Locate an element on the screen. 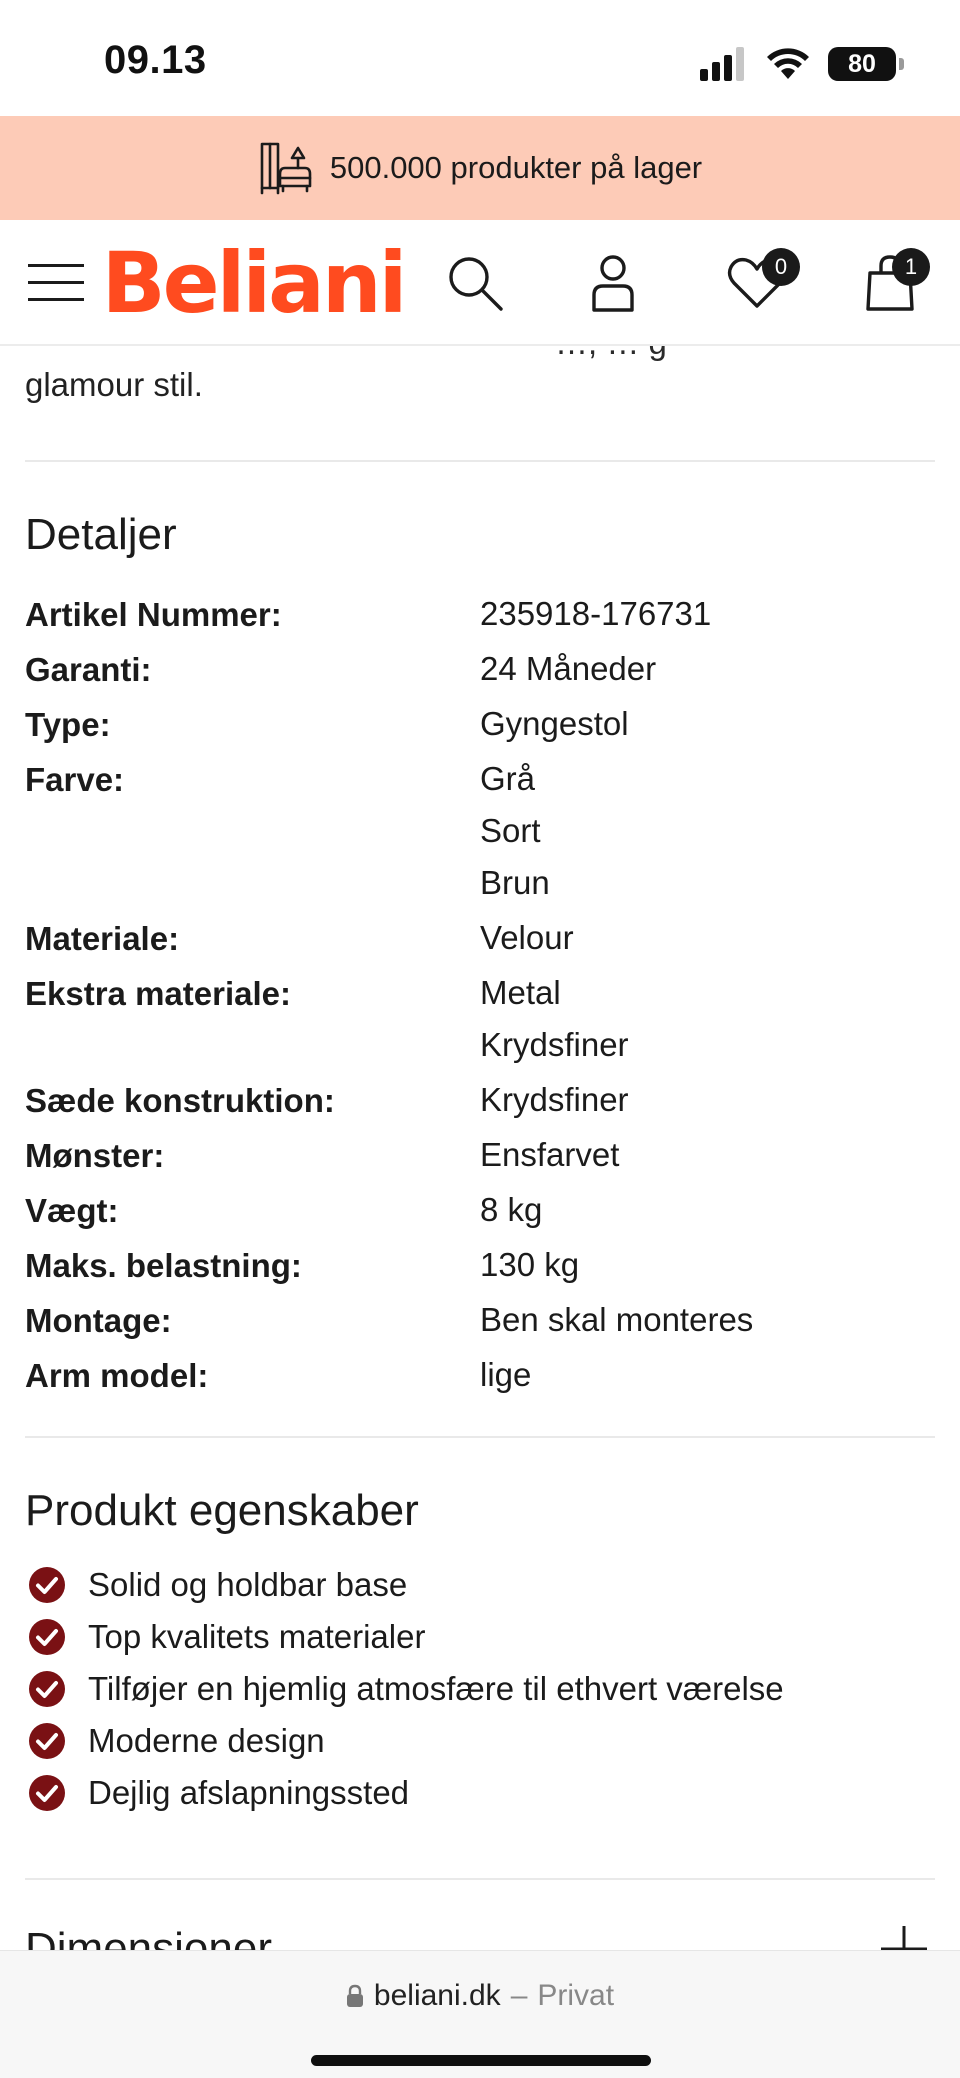  feature-text: Moderne design is located at coordinates (206, 1740).